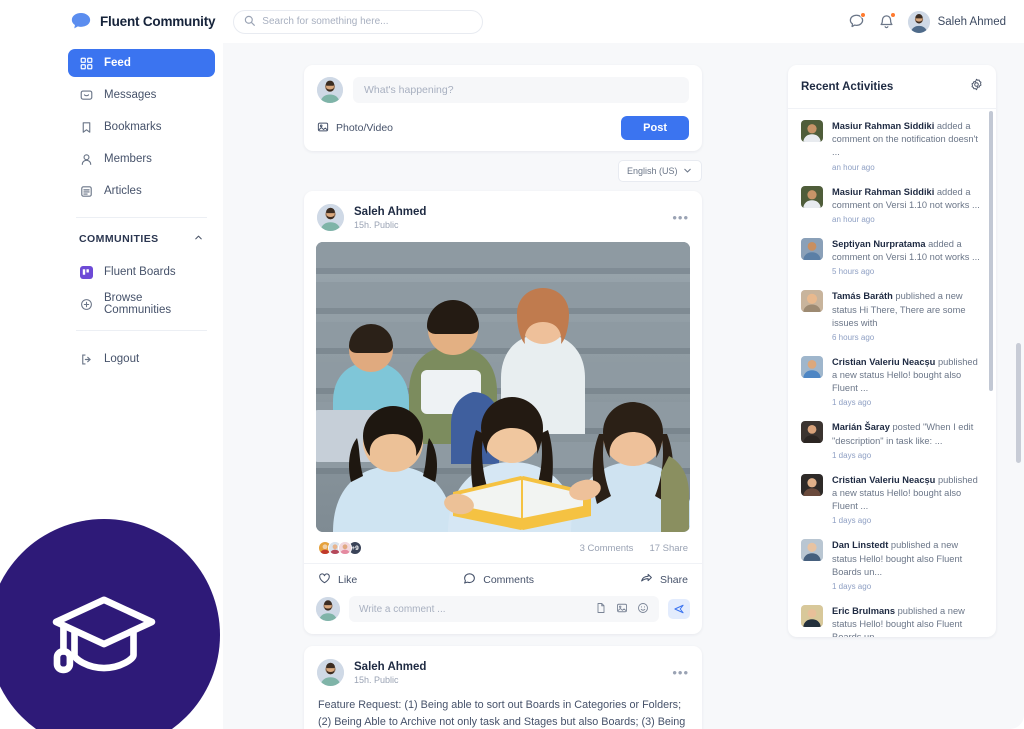 This screenshot has width=1024, height=729. What do you see at coordinates (643, 609) in the screenshot?
I see `emoji-icon` at bounding box center [643, 609].